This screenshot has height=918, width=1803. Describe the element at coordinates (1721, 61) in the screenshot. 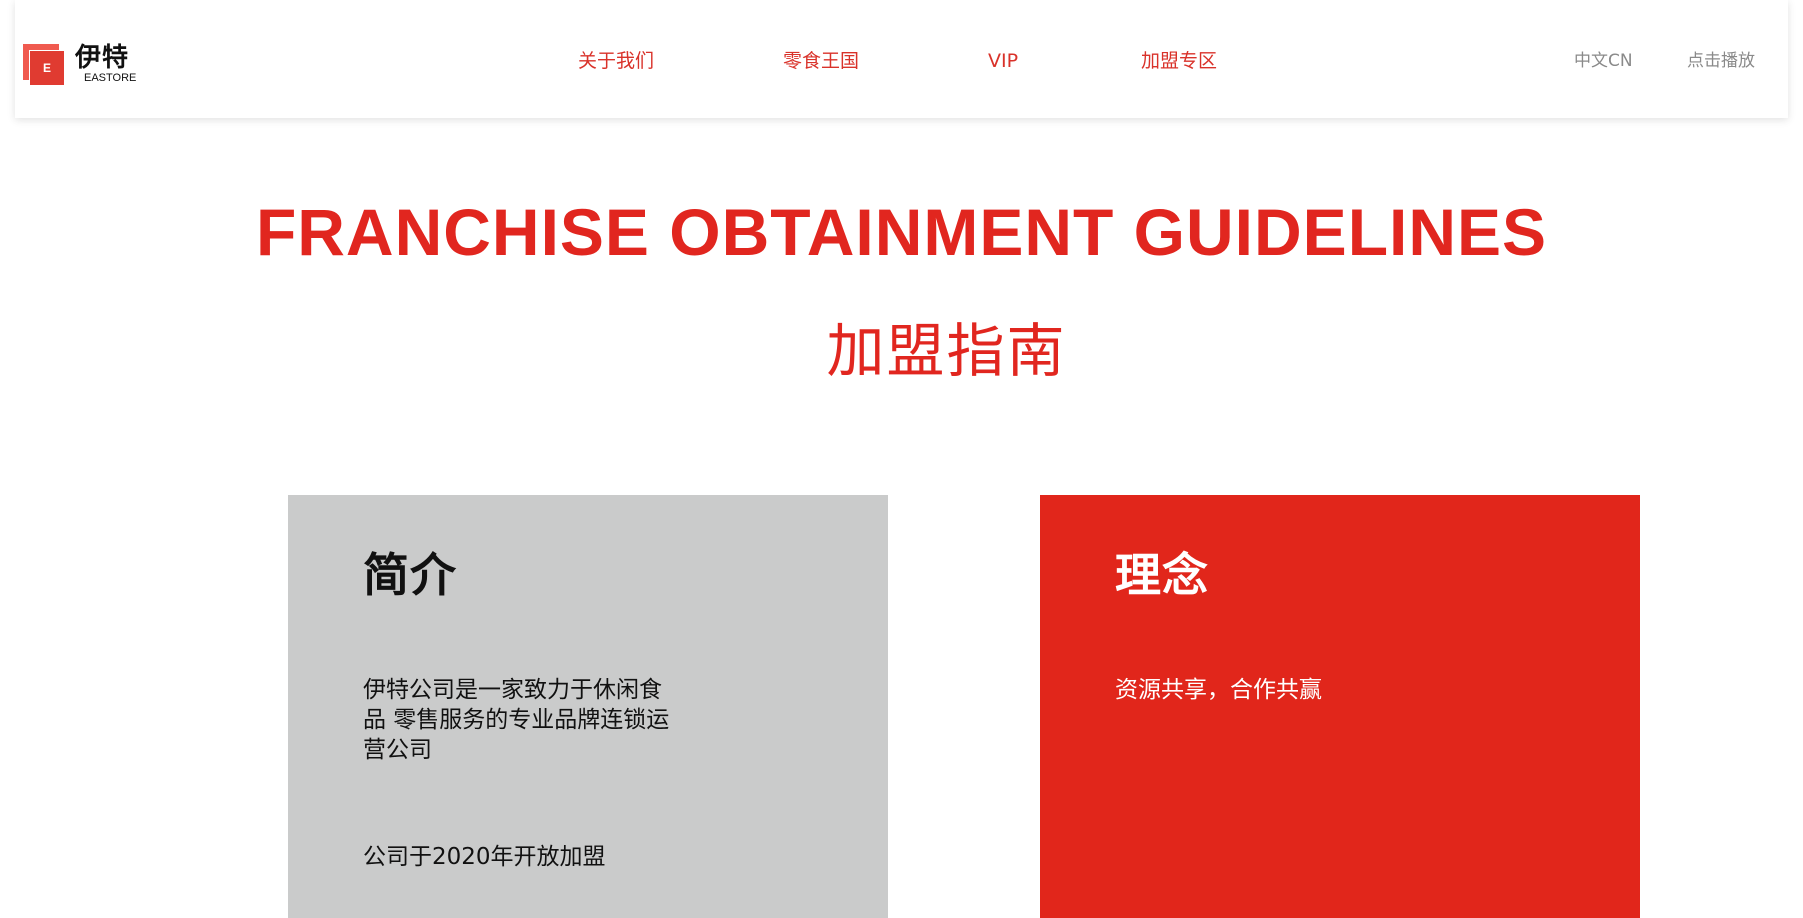

I see `play-button: 点击播放` at that location.